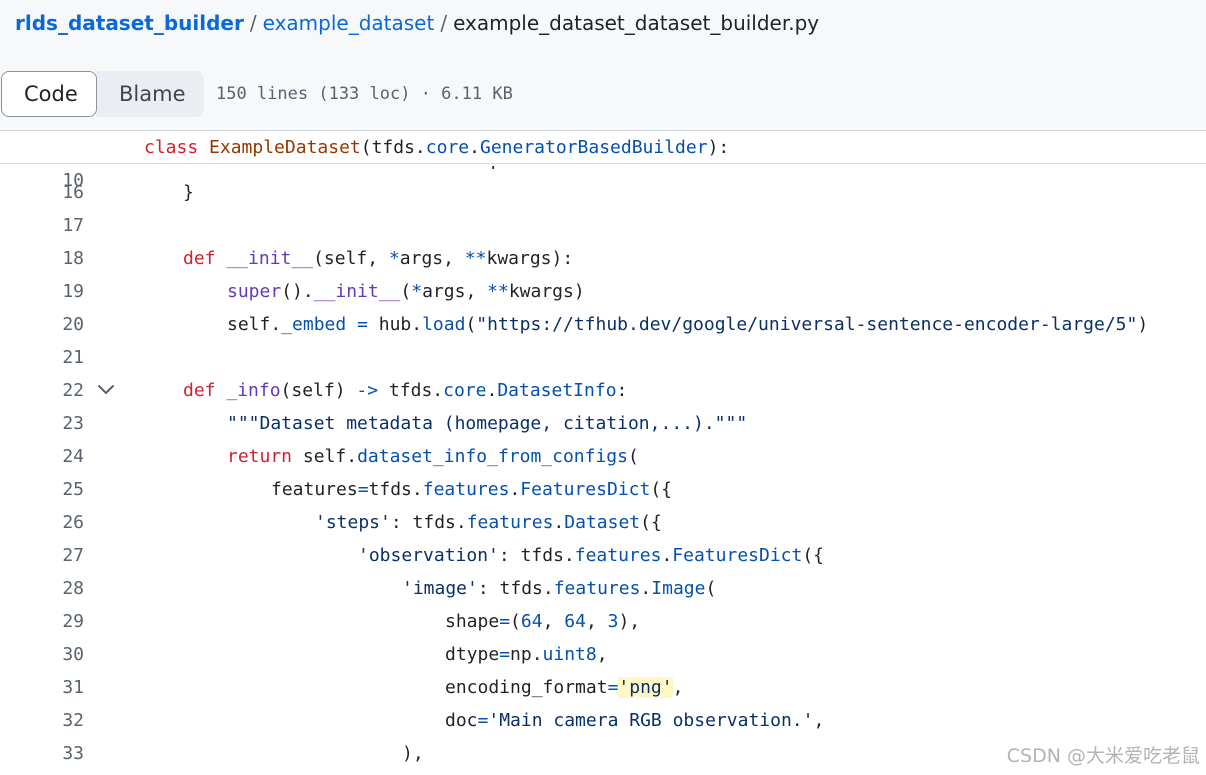 The width and height of the screenshot is (1206, 775). What do you see at coordinates (603, 291) in the screenshot?
I see `code-line: 19 super().__init__(*args, **kwargs)` at bounding box center [603, 291].